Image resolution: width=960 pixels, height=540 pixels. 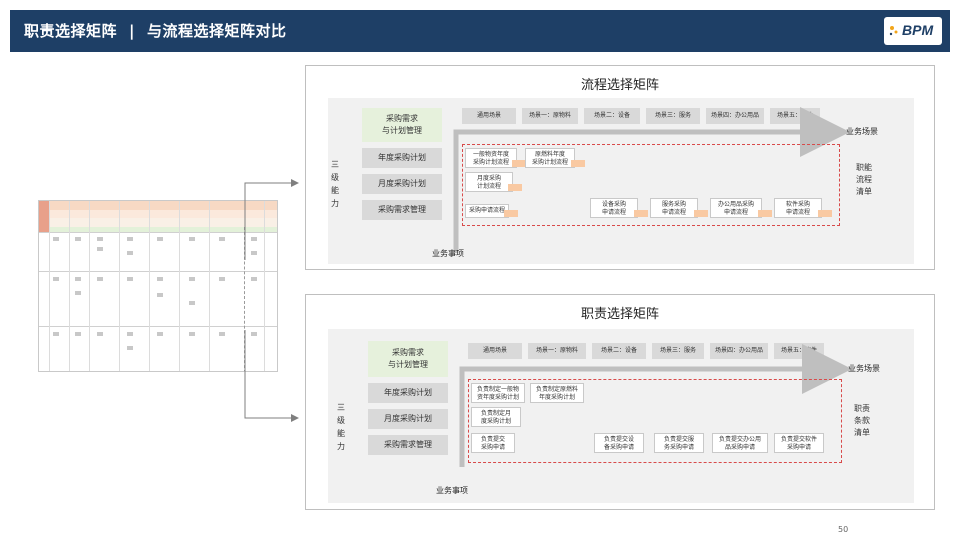 I want to click on page-number: 50, so click(x=843, y=529).